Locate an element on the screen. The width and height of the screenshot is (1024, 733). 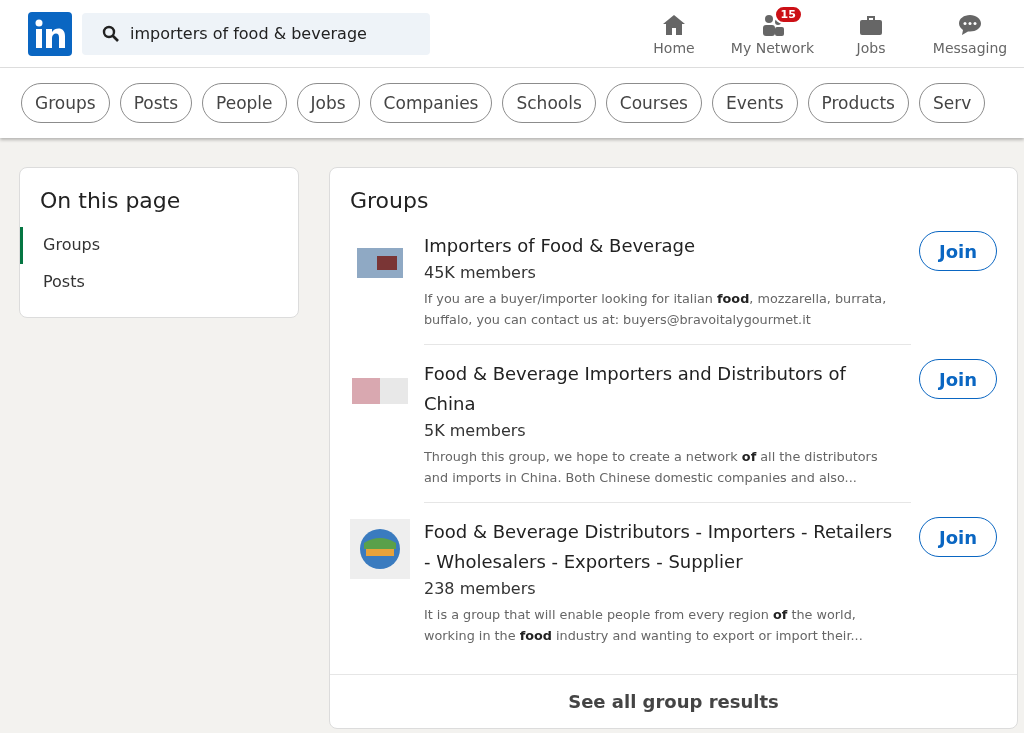
sidebar-title: On this page is located at coordinates (110, 201).